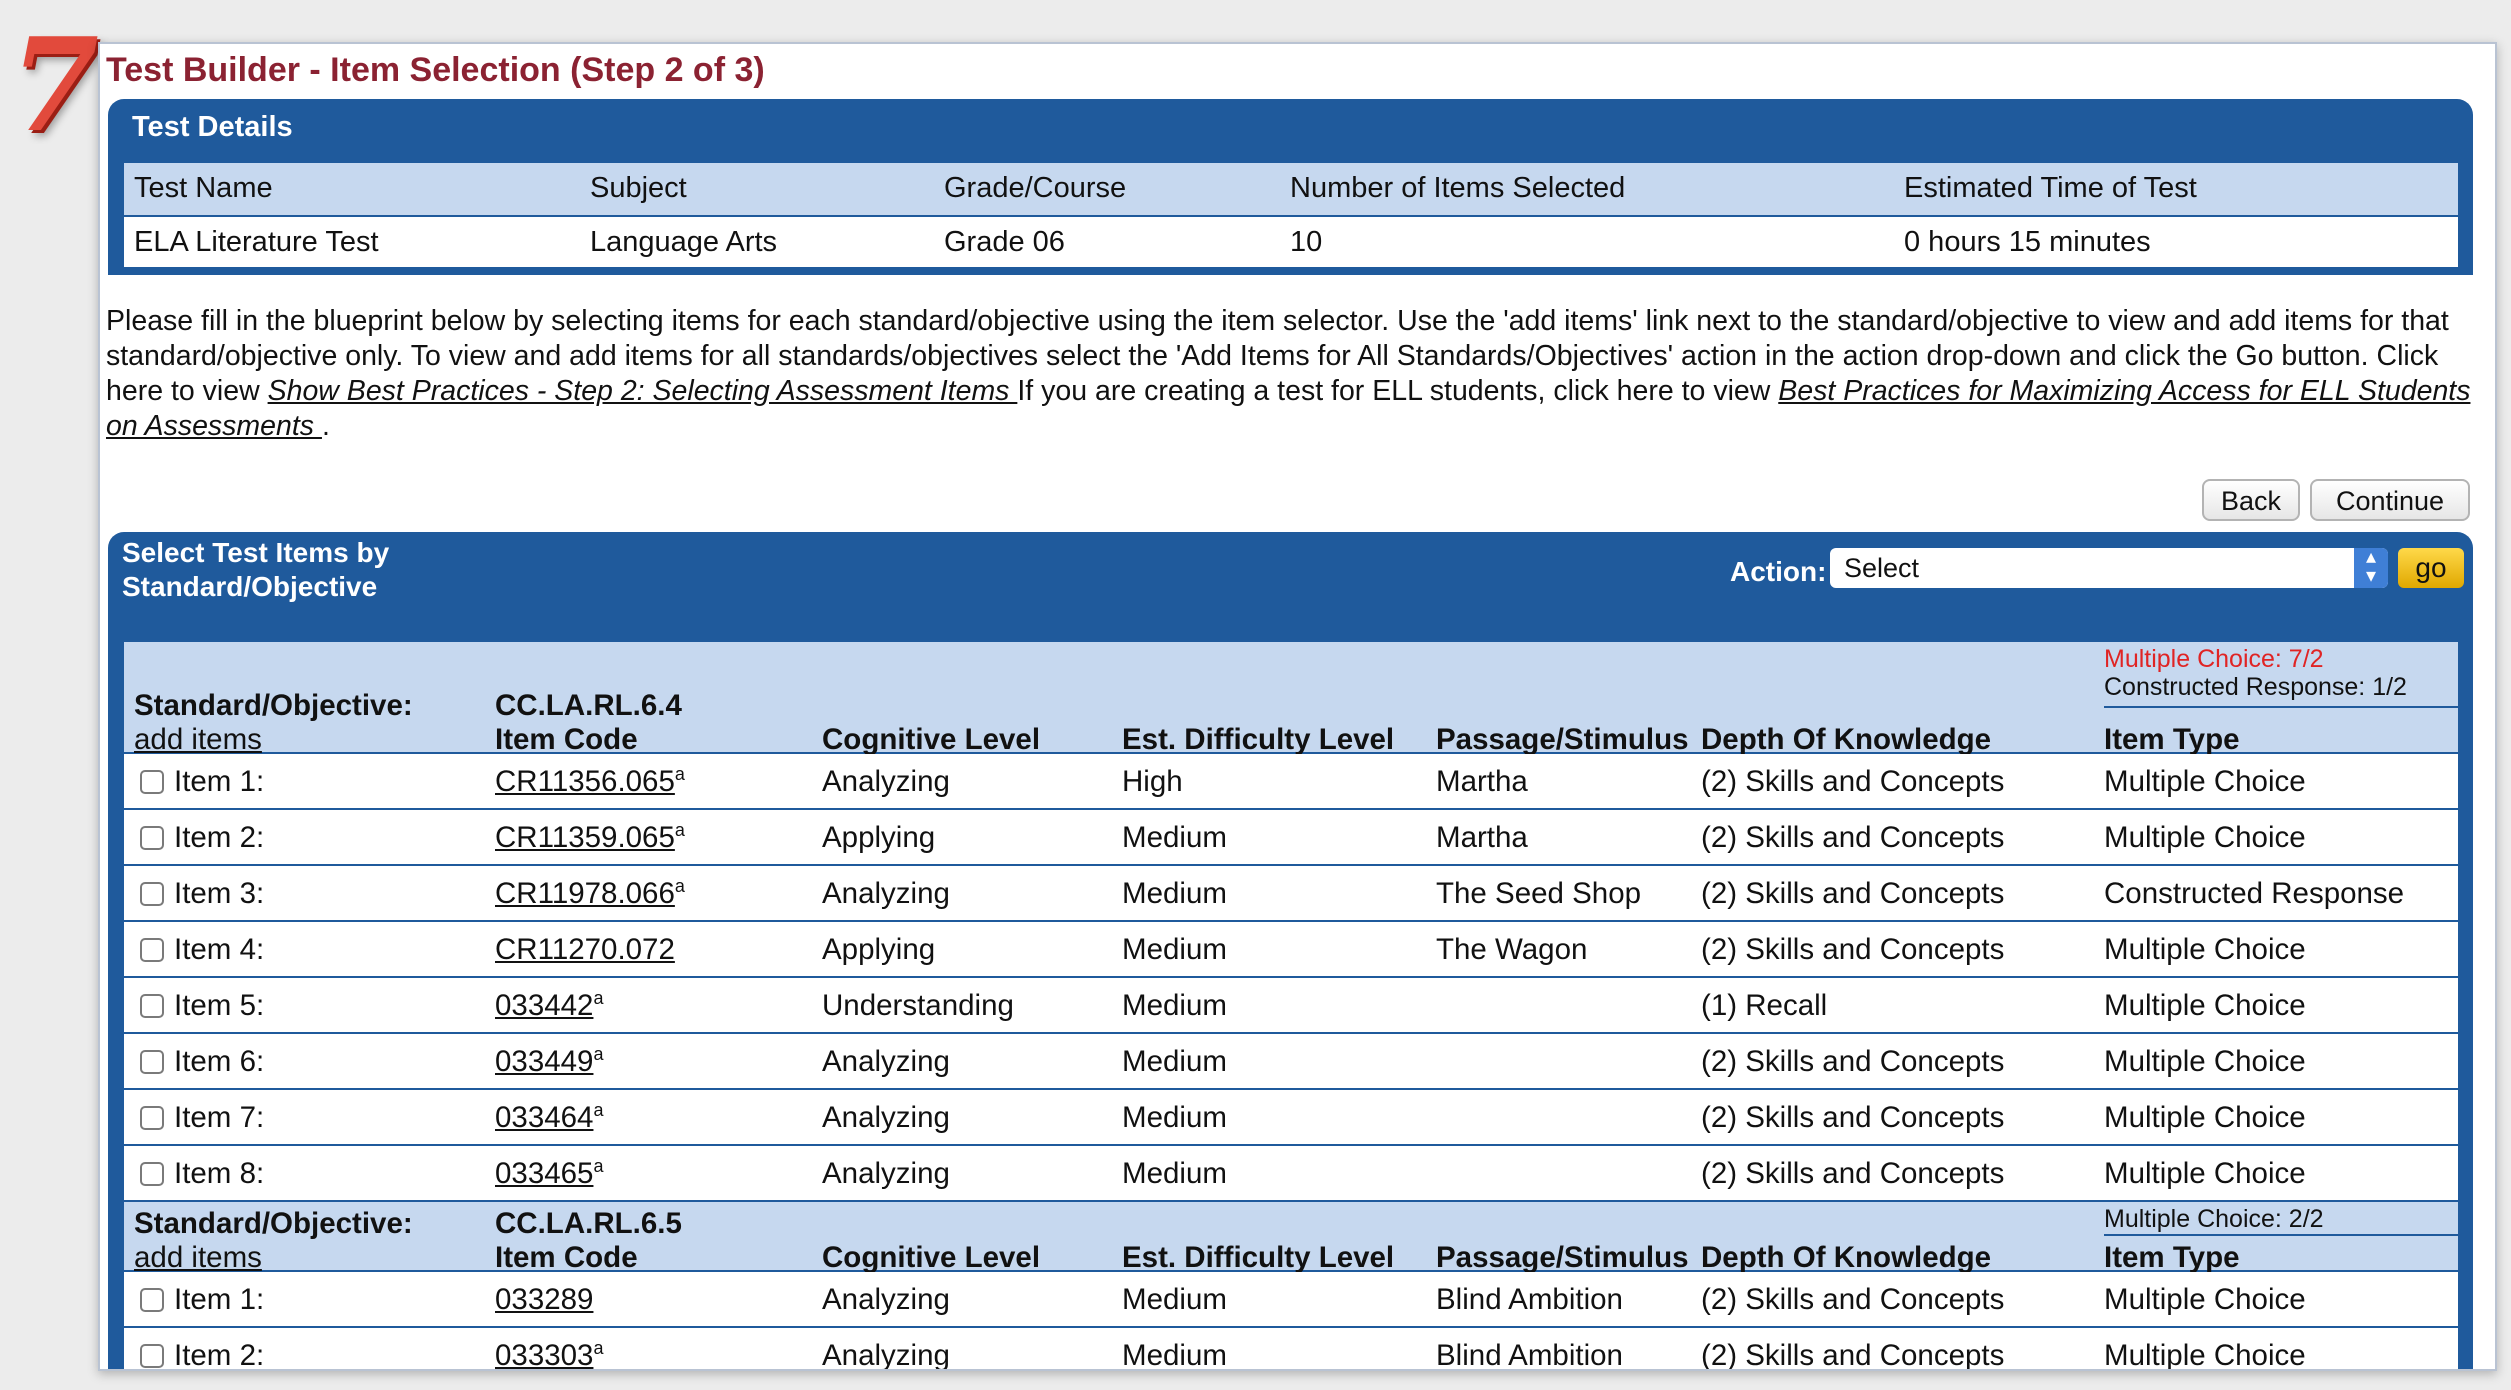 This screenshot has width=2511, height=1390. I want to click on item-code-link: CR11978.066a, so click(590, 894).